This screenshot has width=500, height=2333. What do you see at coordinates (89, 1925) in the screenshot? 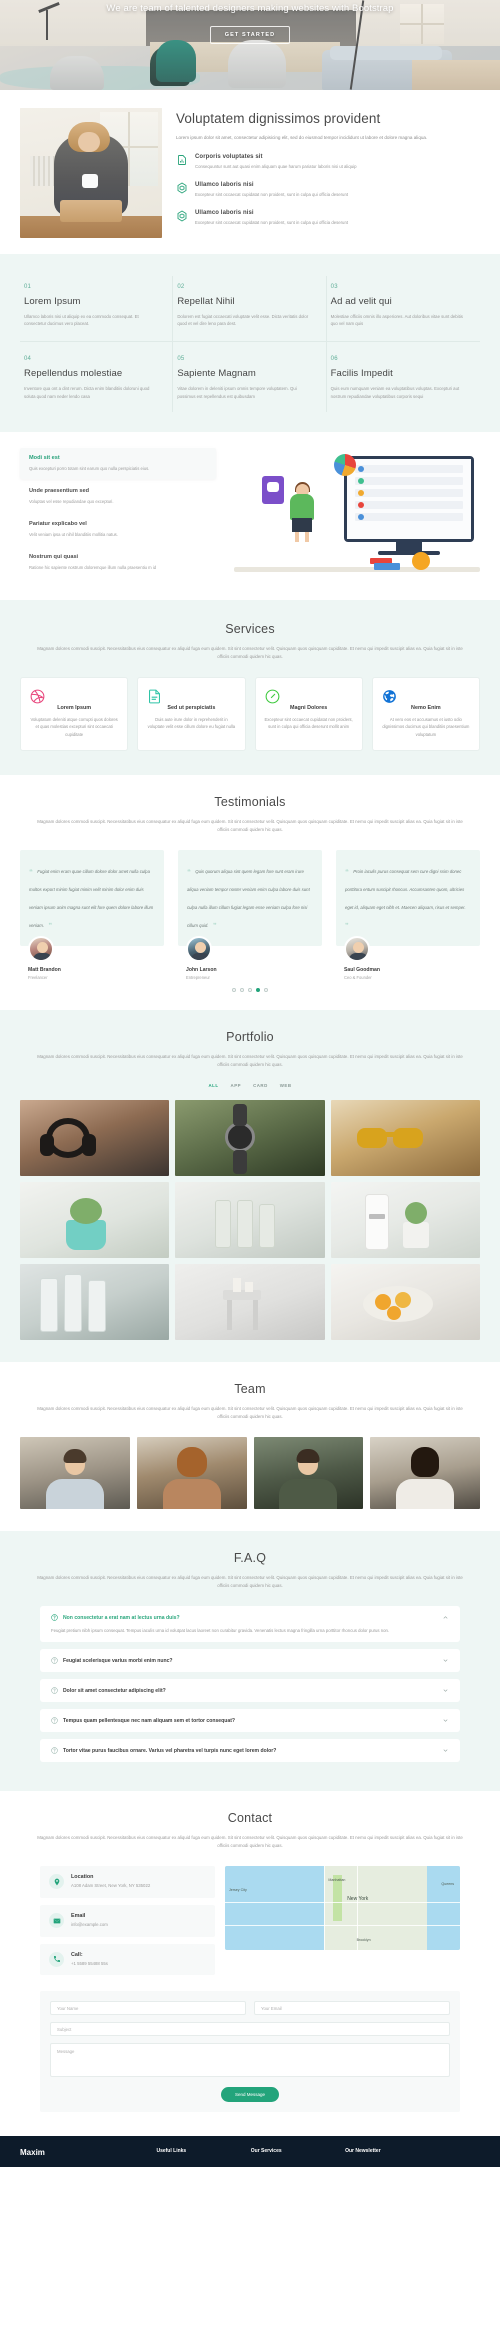
I see `email-value: info@example.com` at bounding box center [89, 1925].